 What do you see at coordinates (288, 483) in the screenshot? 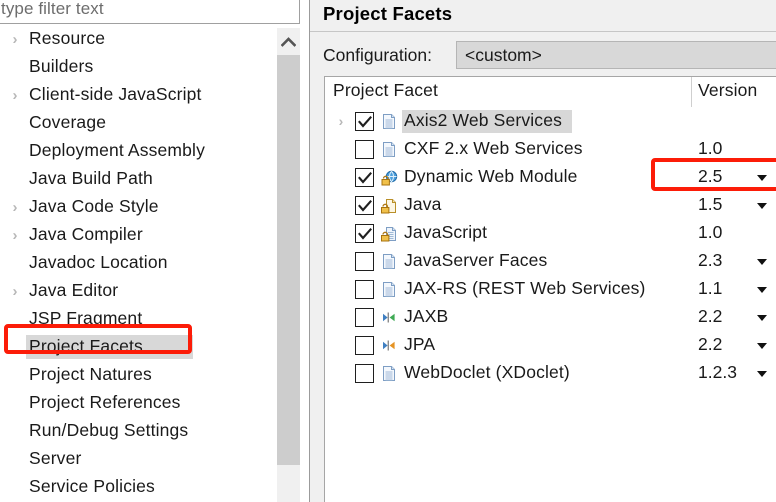
I see `scrollbar-track` at bounding box center [288, 483].